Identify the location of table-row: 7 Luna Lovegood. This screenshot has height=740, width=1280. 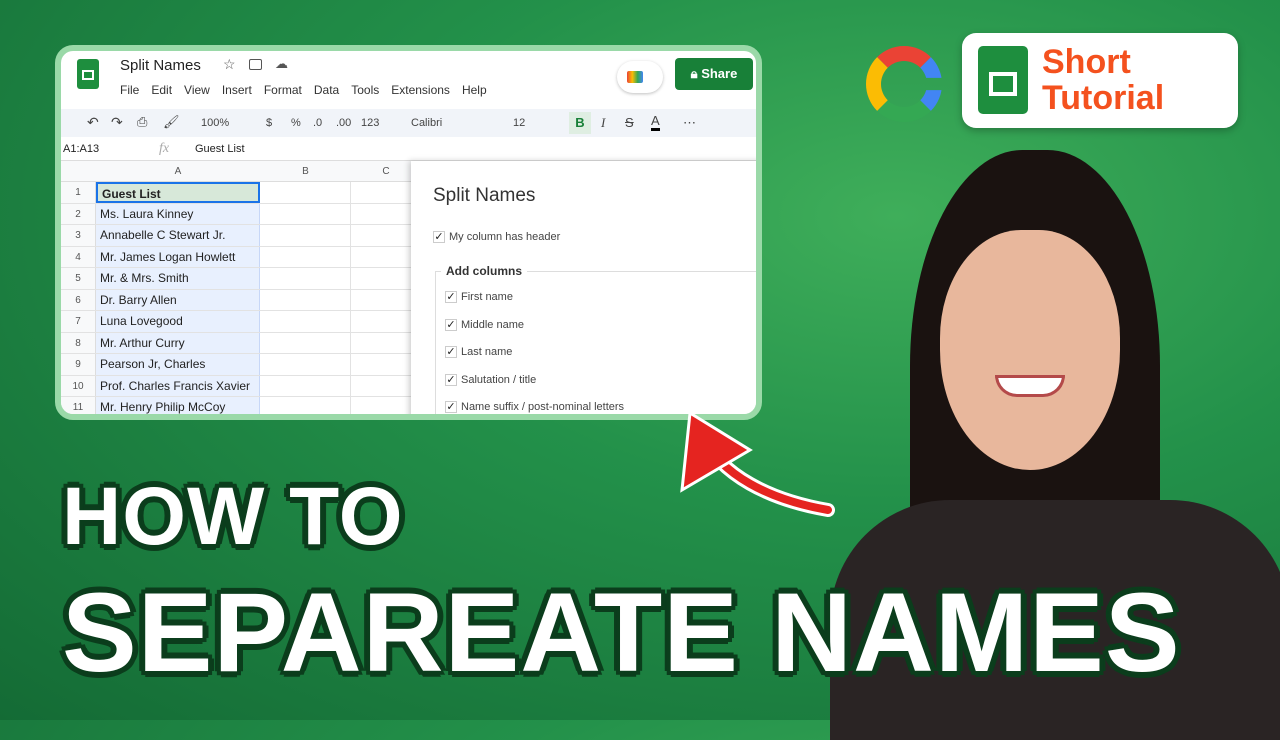
(241, 322).